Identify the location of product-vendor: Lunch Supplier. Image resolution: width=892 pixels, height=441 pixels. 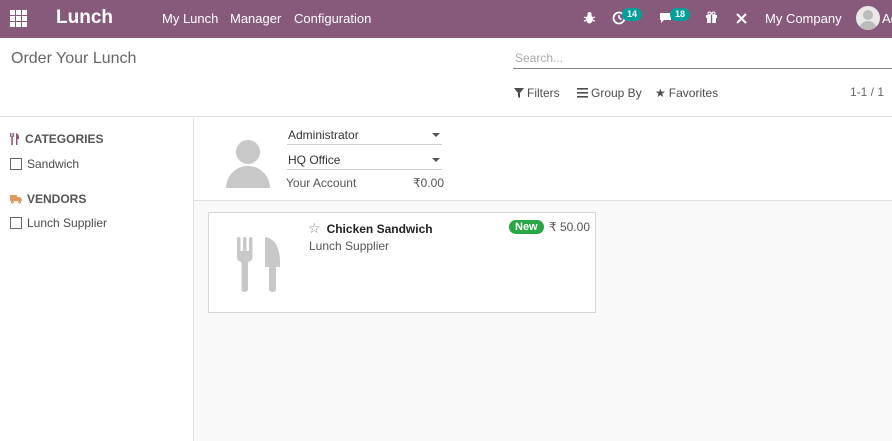
(349, 246).